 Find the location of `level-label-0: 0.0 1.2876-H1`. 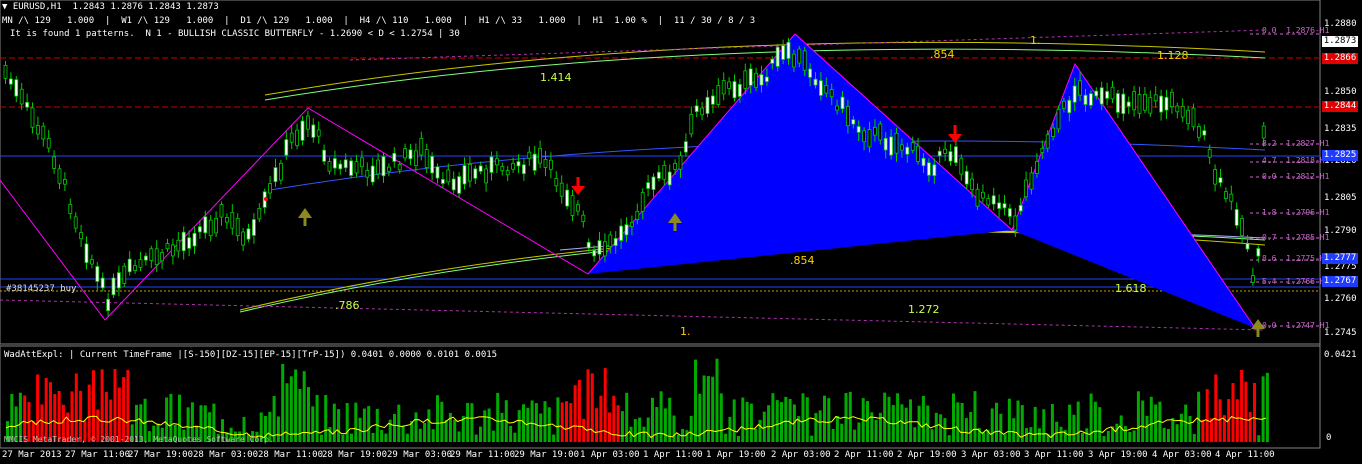

level-label-0: 0.0 1.2876-H1 is located at coordinates (1296, 30).